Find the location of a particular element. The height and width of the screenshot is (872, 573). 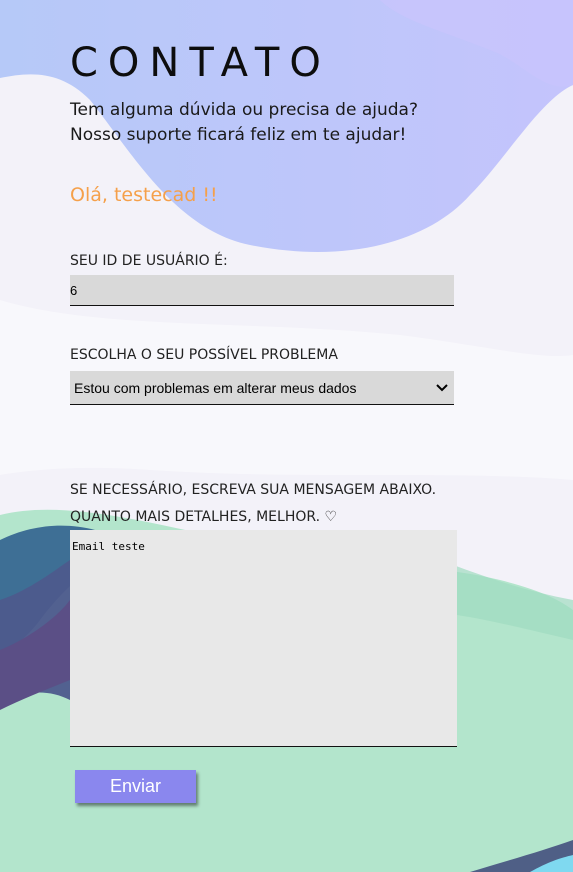

user-id-field: 6 is located at coordinates (262, 290).